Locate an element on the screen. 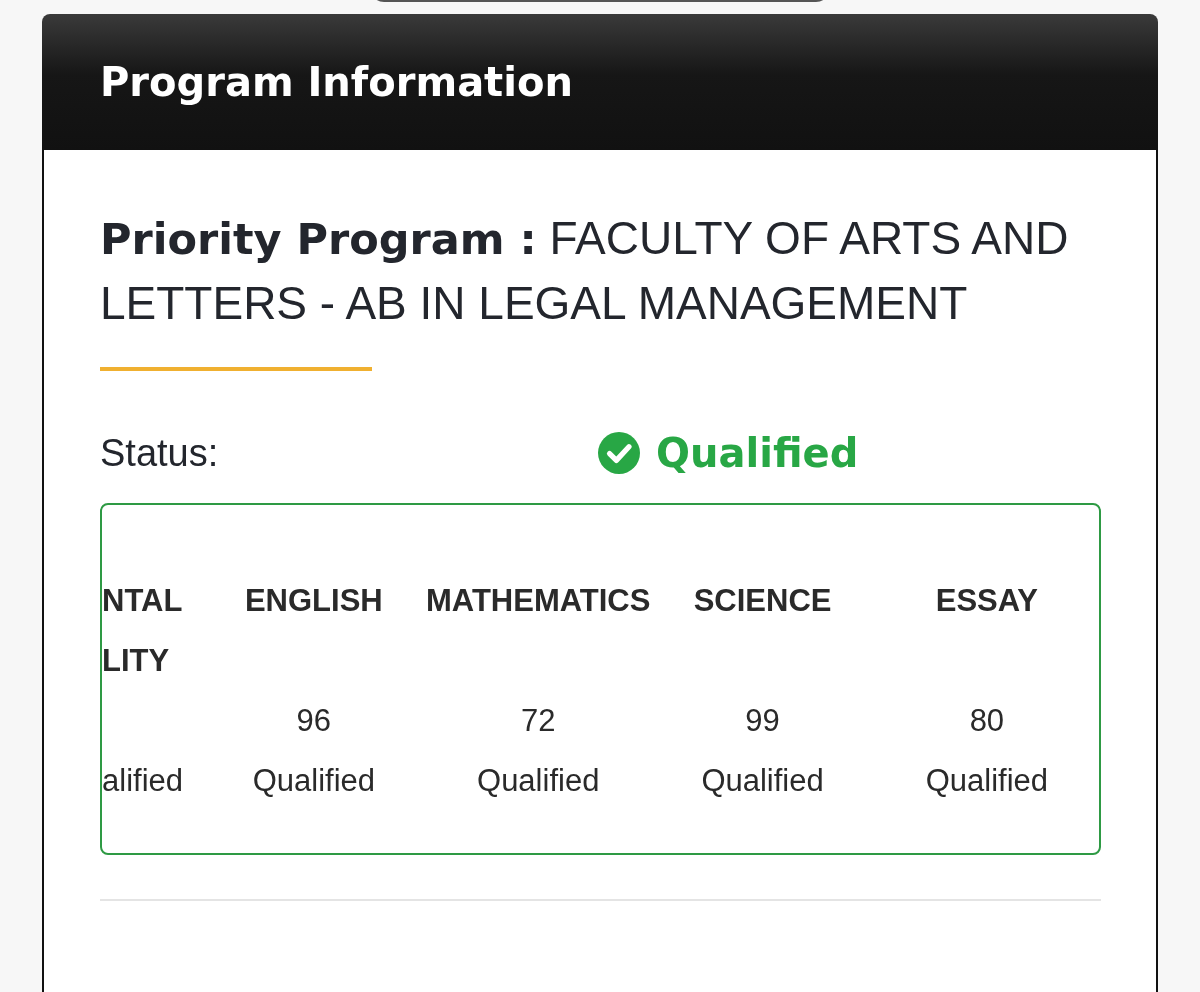  status-value: Qualified is located at coordinates (757, 453).